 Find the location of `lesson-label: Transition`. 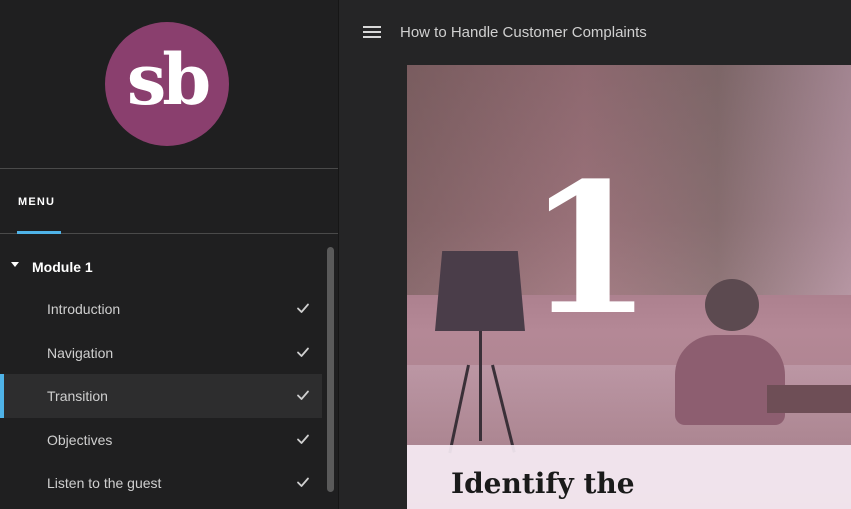

lesson-label: Transition is located at coordinates (77, 396).